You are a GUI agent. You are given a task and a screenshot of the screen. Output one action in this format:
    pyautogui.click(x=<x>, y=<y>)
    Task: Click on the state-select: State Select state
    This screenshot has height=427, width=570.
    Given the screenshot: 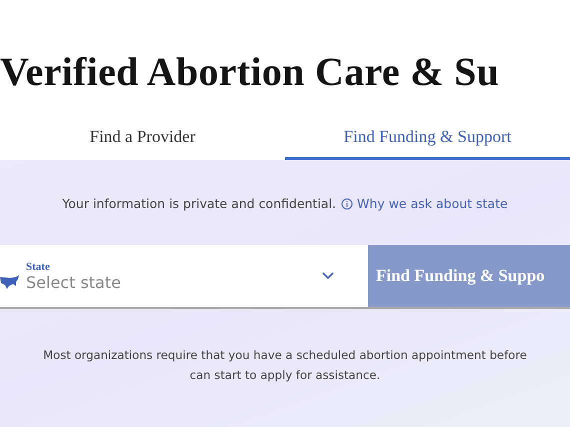 What is the action you would take?
    pyautogui.click(x=184, y=276)
    